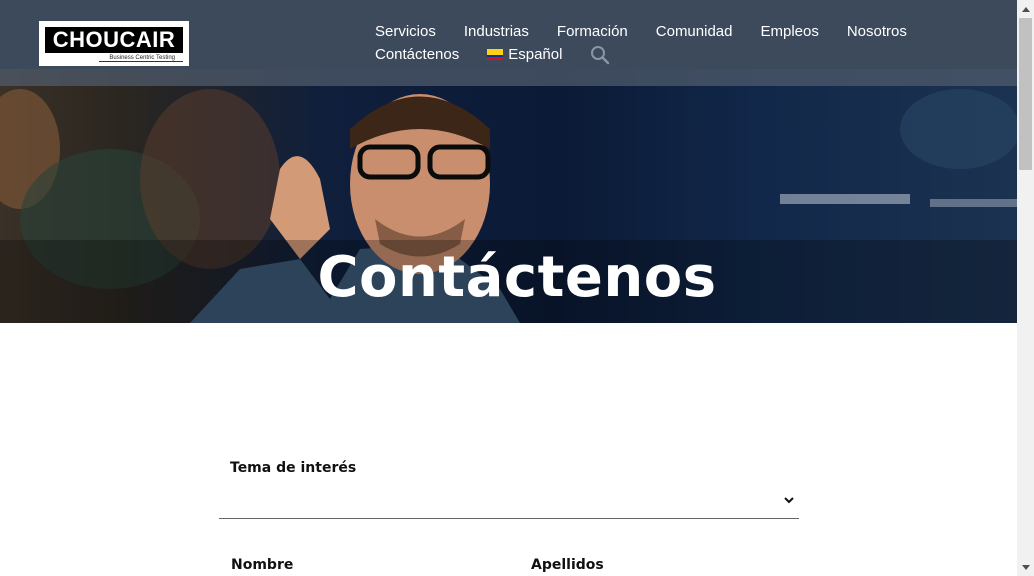 The height and width of the screenshot is (576, 1034). I want to click on language-selector: Español, so click(524, 54).